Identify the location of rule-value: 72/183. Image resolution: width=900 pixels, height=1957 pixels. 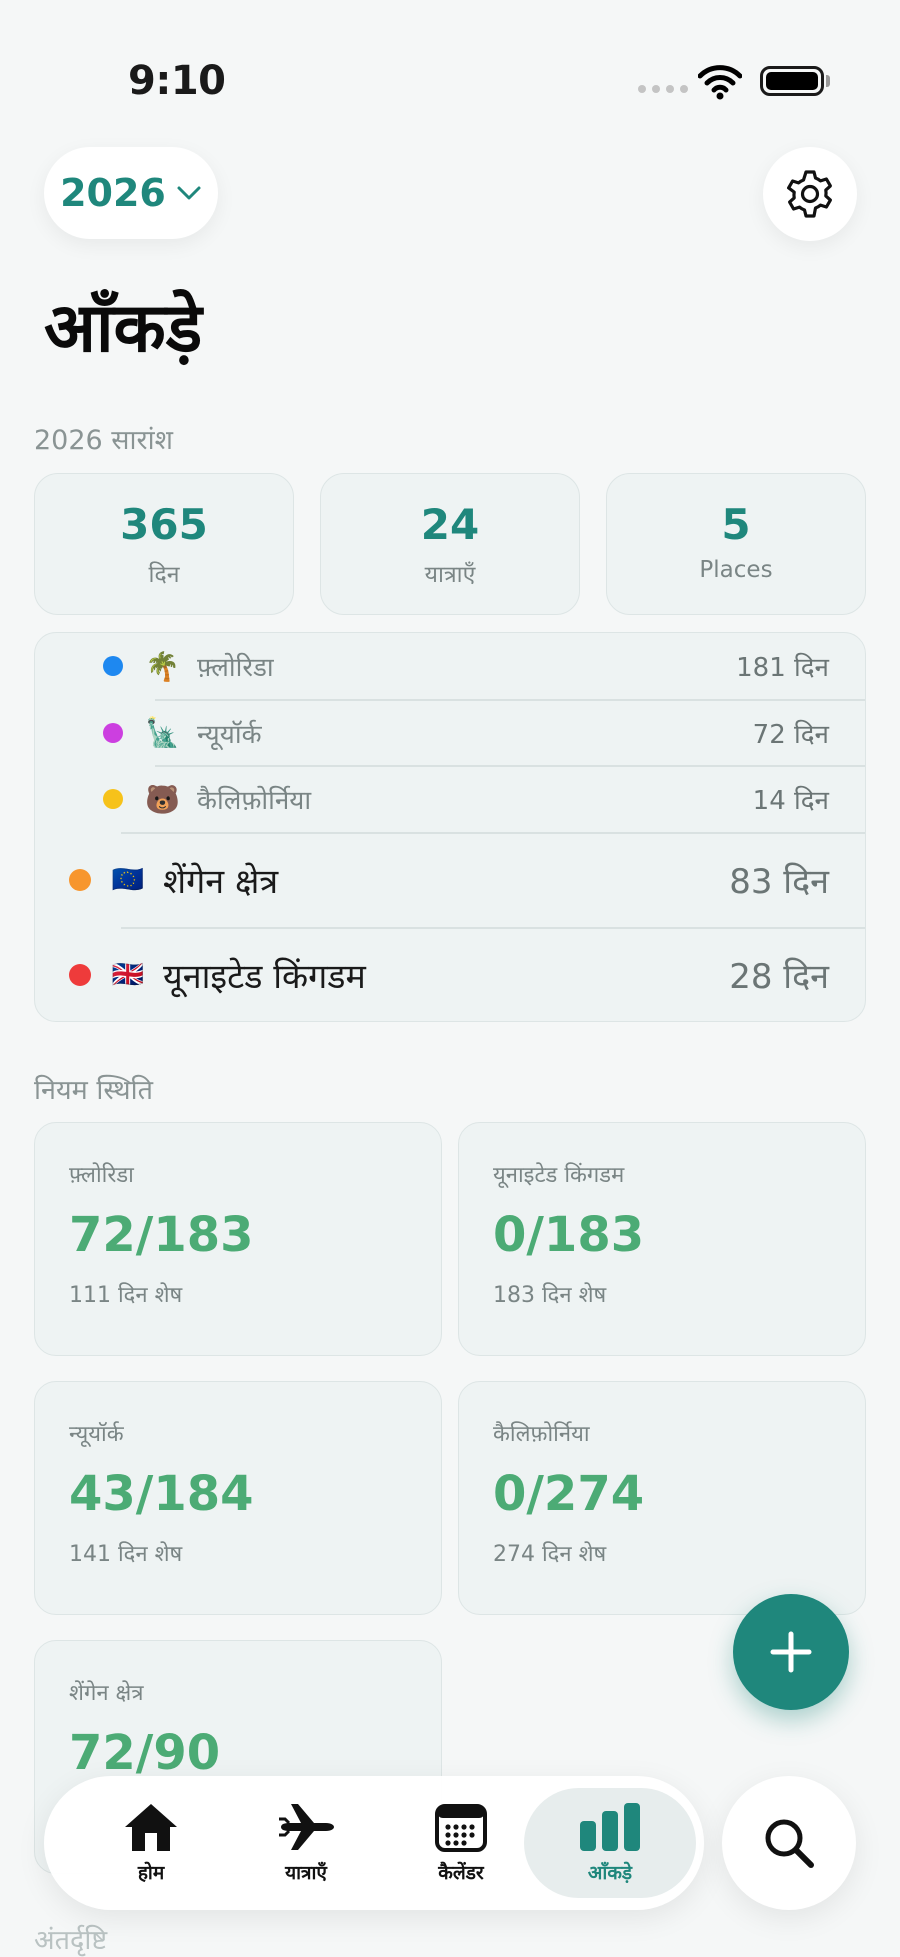
(161, 1235).